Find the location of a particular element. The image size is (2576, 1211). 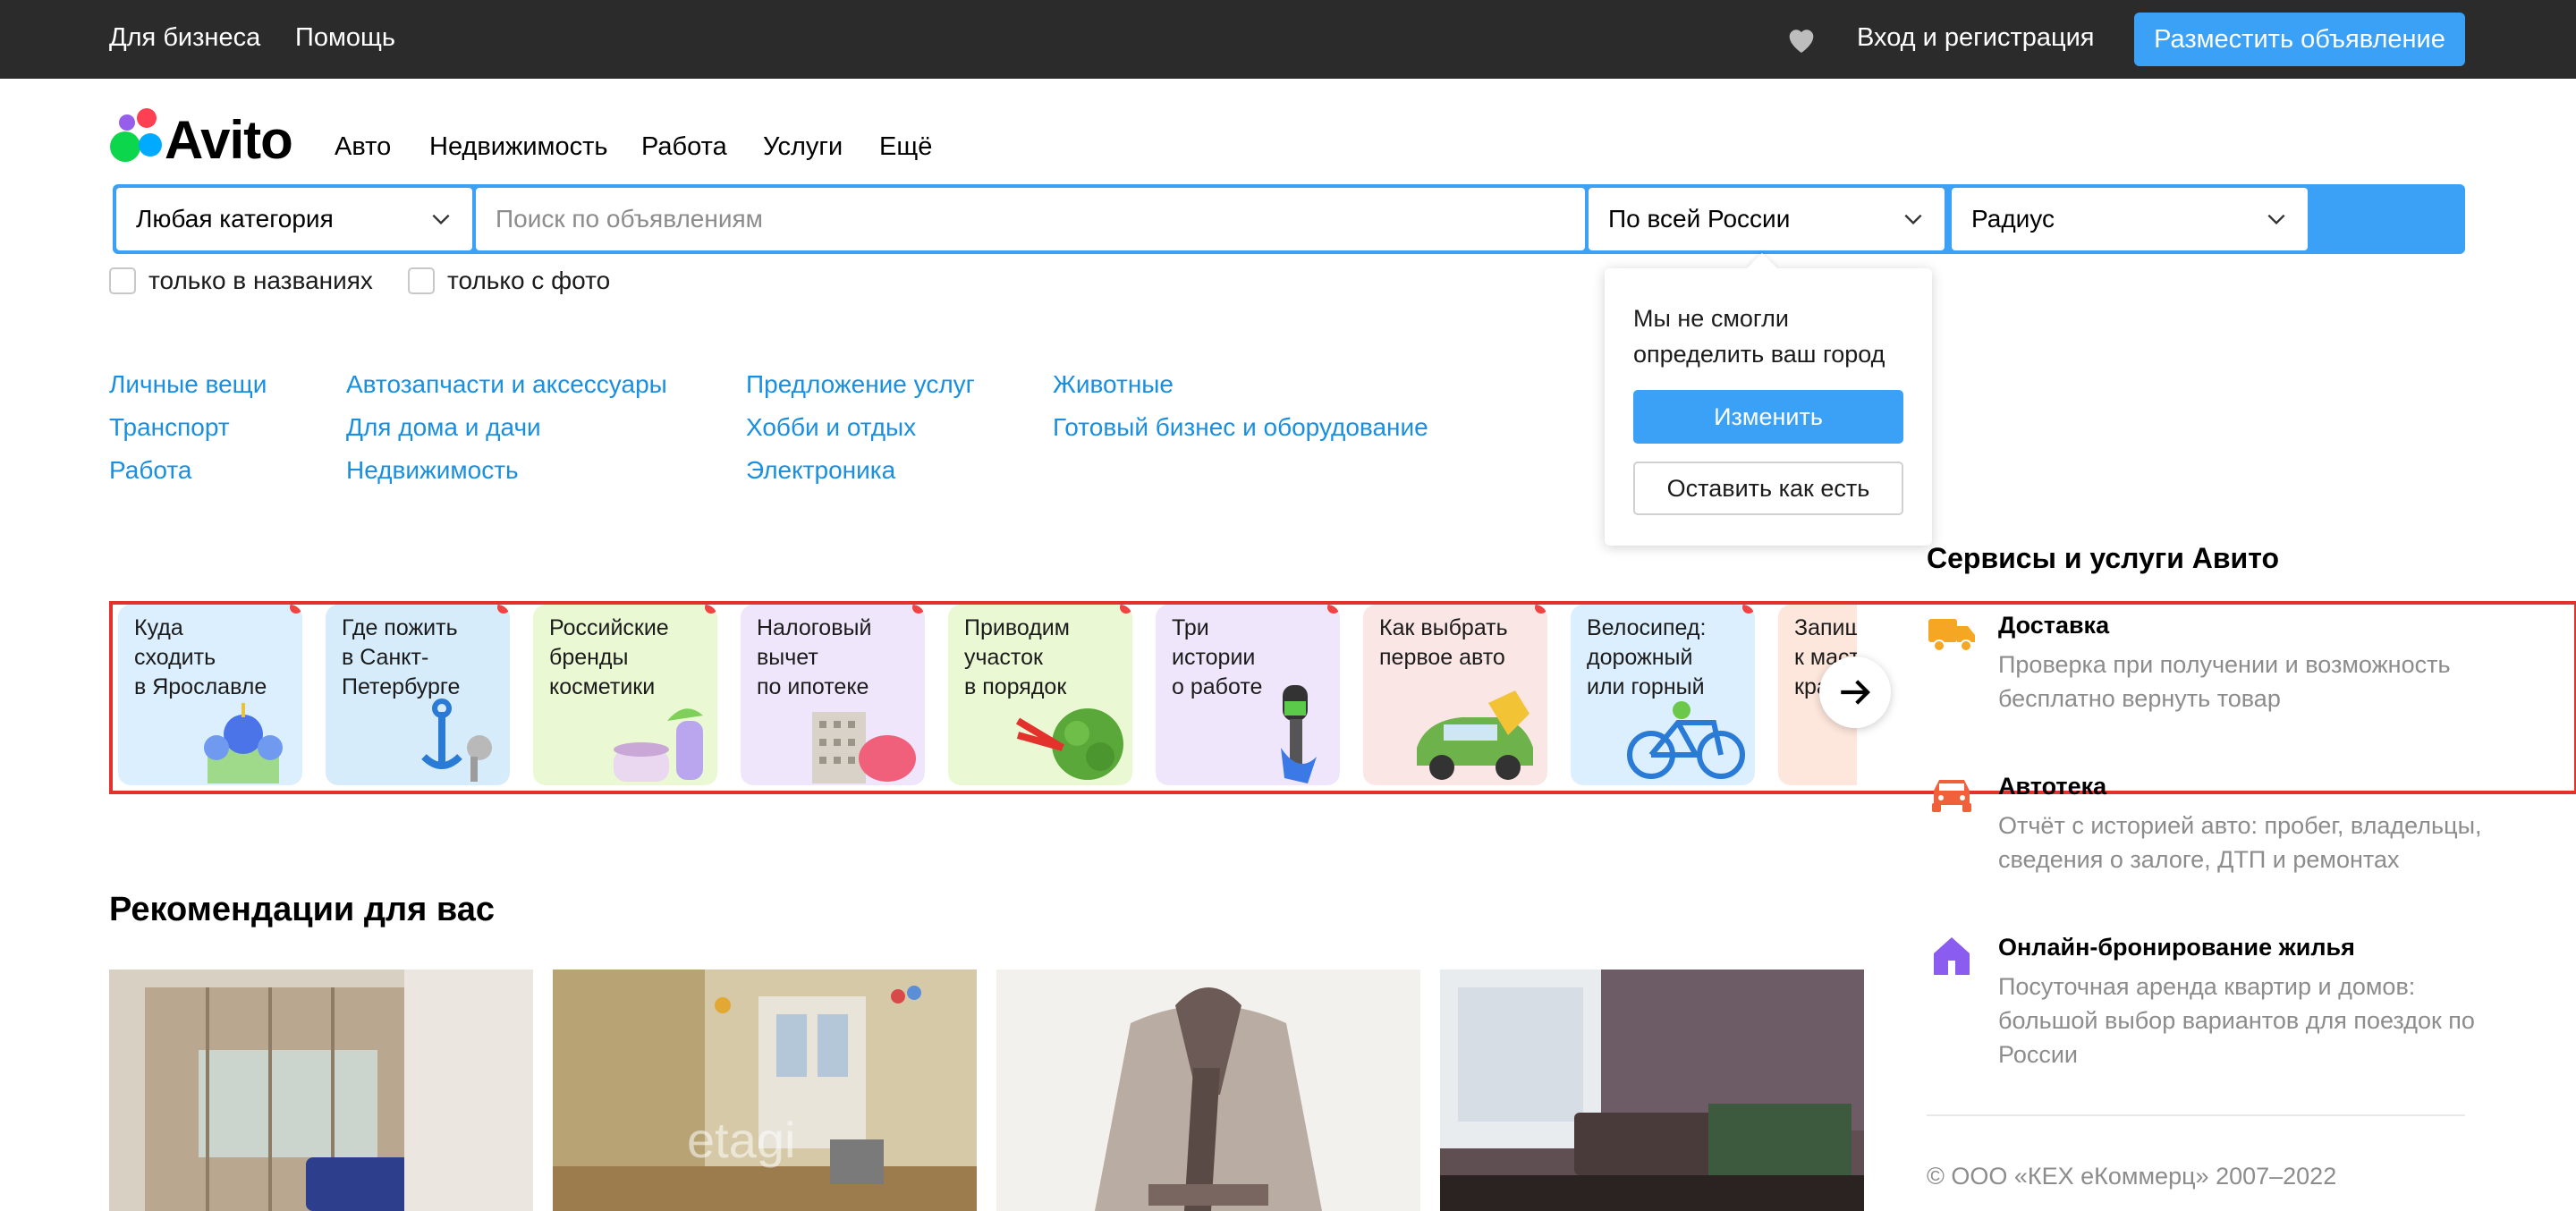

favorites-heart-icon is located at coordinates (1801, 39).